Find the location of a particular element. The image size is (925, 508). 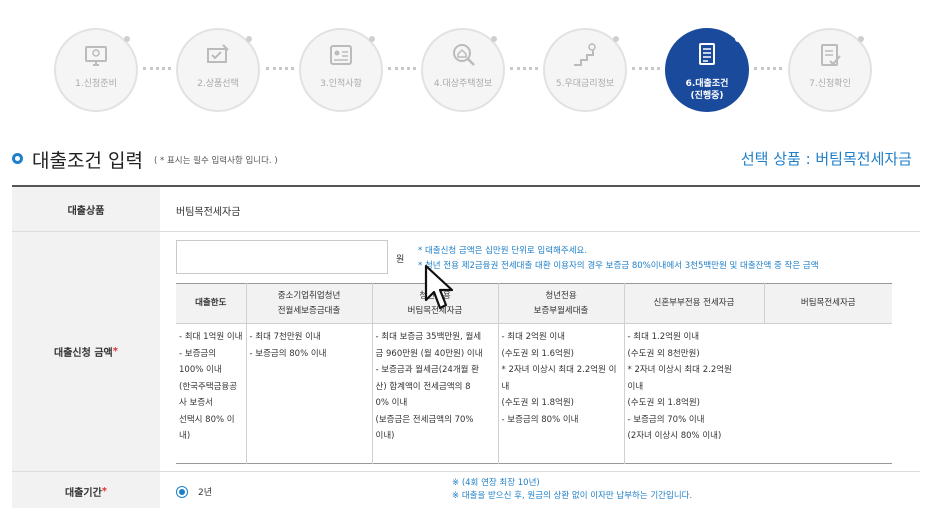

product-select-icon is located at coordinates (218, 53).